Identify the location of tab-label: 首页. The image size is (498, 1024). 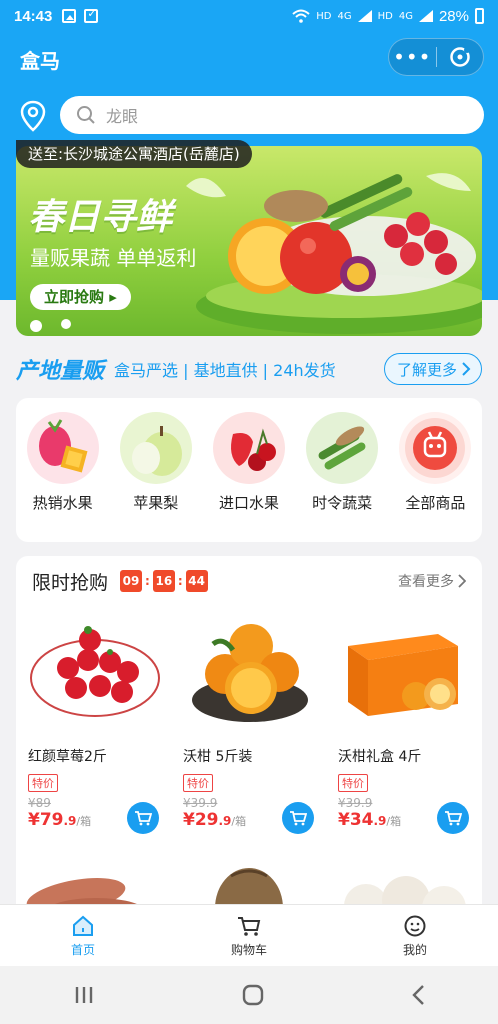
(82, 950).